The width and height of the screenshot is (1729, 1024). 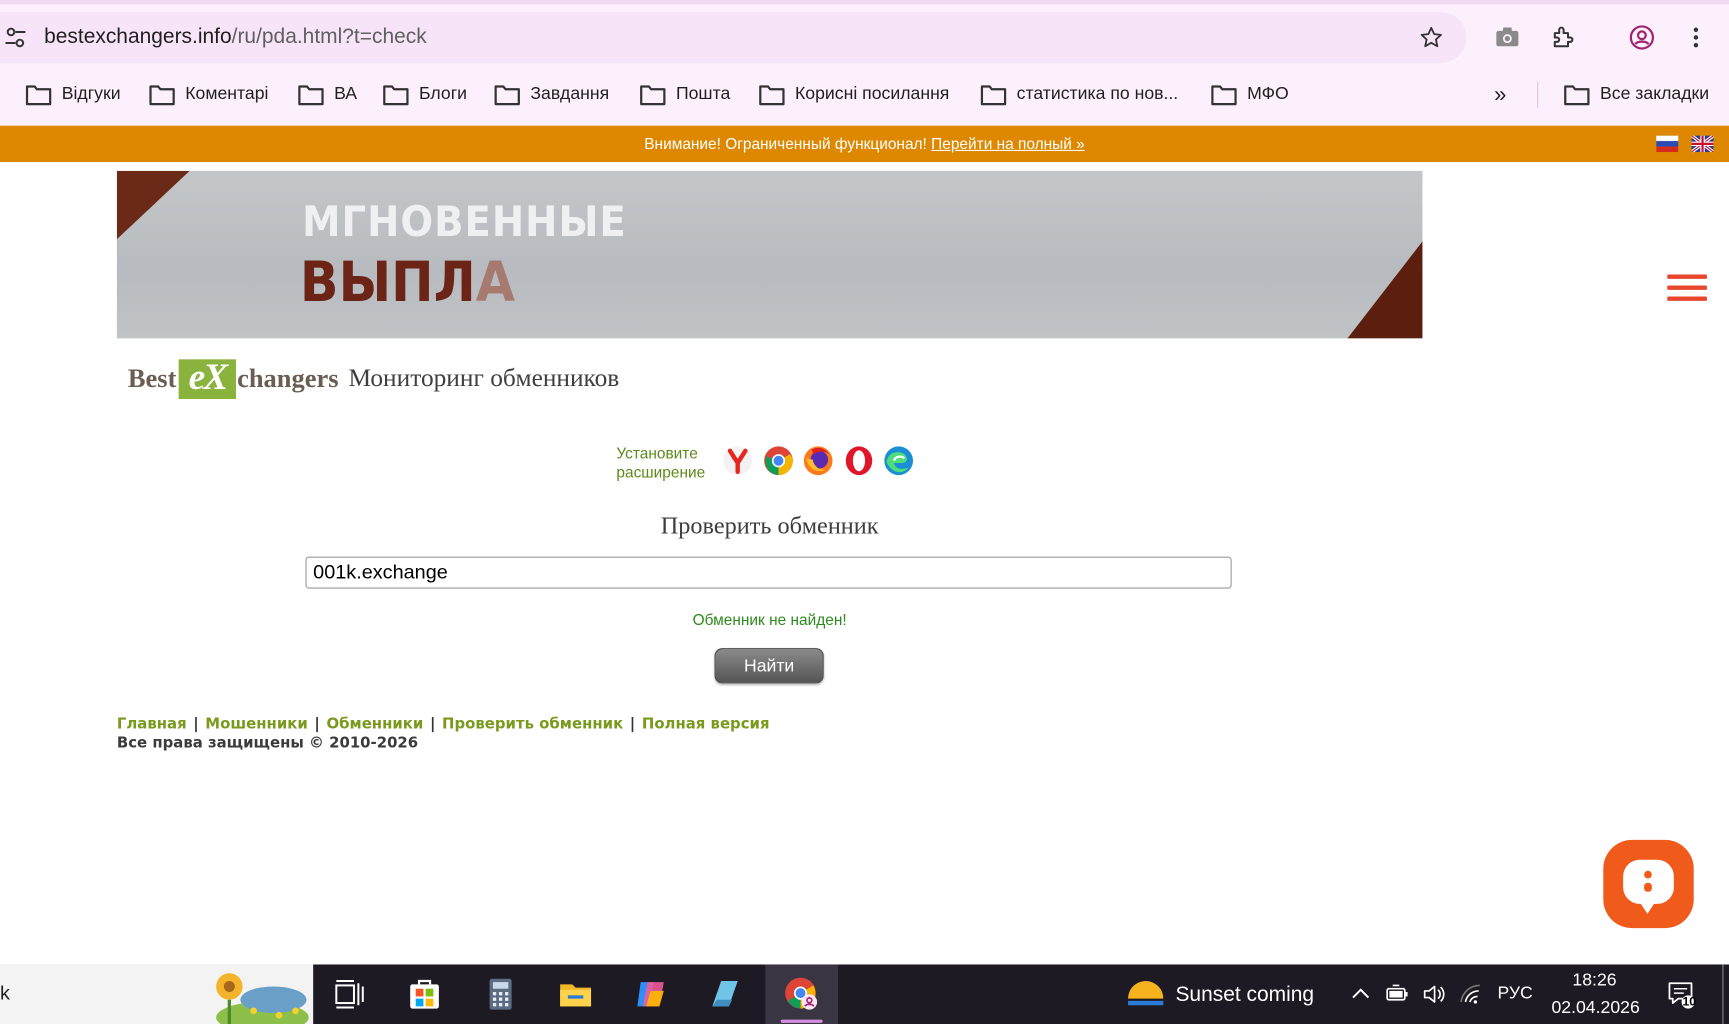 What do you see at coordinates (1654, 94) in the screenshot?
I see `bookmark-label: Все закладки` at bounding box center [1654, 94].